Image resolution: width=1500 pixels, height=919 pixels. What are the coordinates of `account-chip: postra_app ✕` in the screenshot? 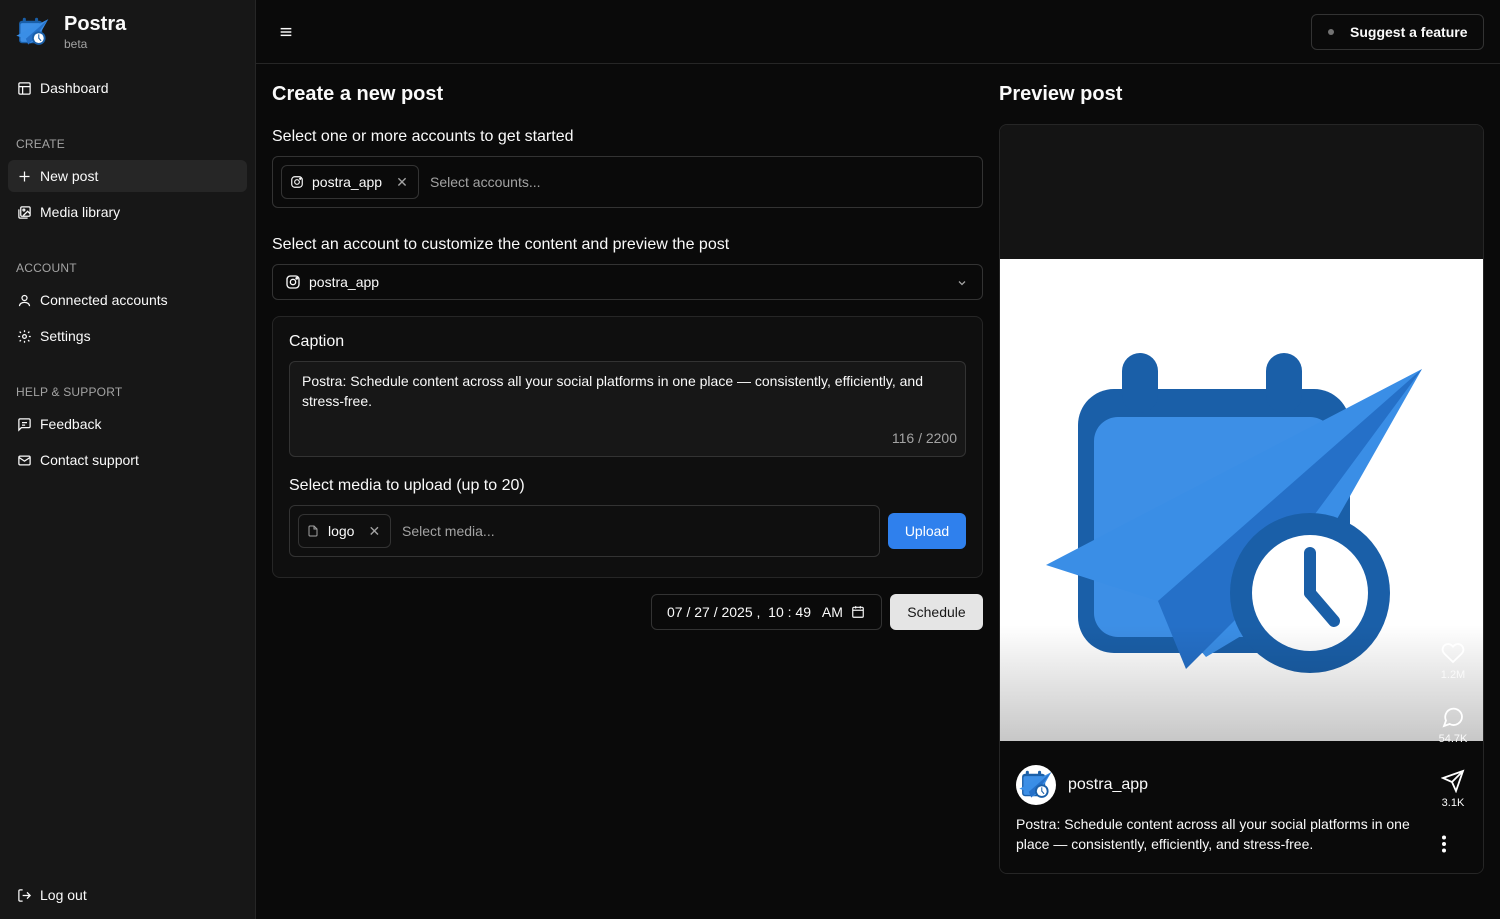 It's located at (350, 182).